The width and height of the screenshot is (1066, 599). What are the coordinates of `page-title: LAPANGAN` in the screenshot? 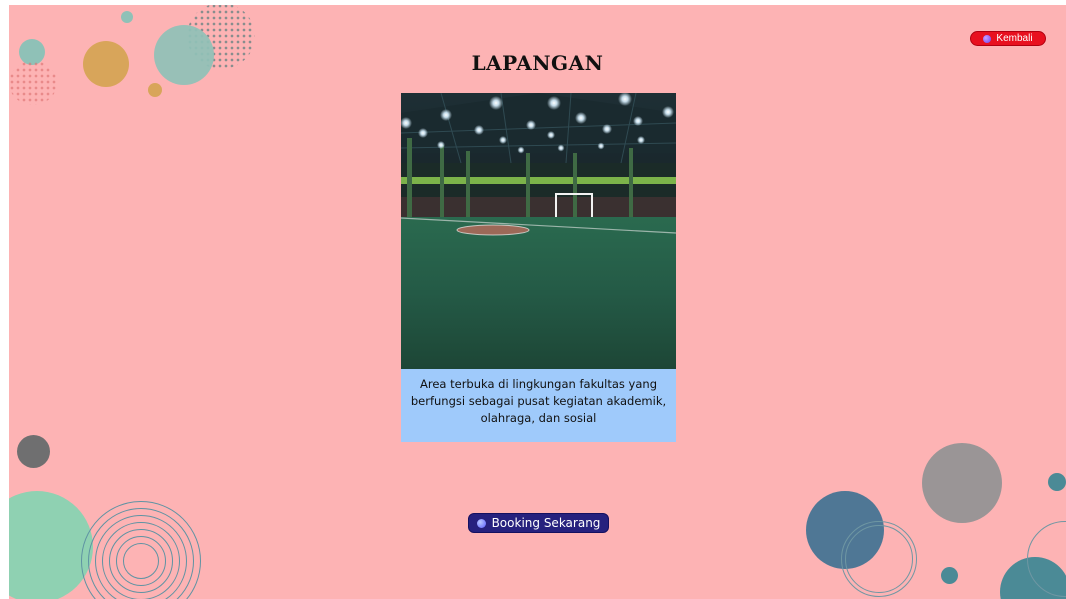 It's located at (537, 63).